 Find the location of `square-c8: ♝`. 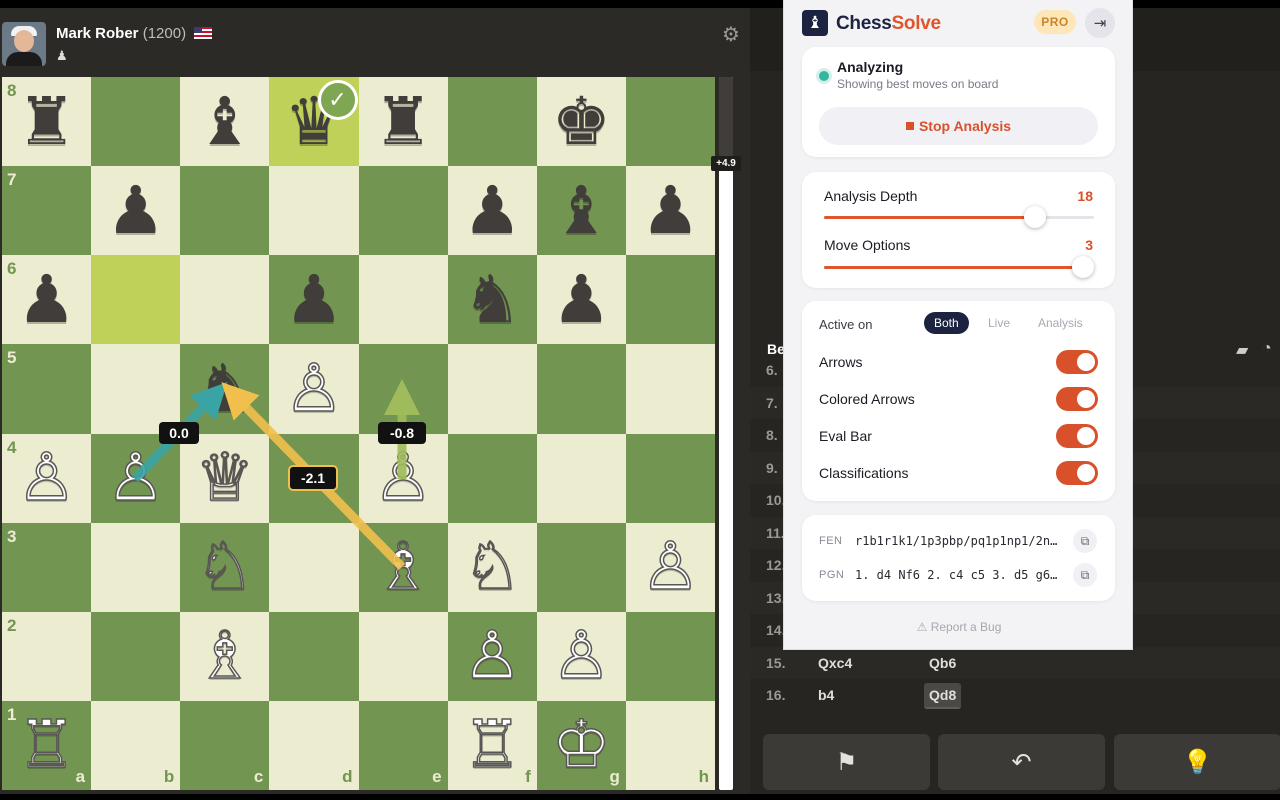

square-c8: ♝ is located at coordinates (225, 122).